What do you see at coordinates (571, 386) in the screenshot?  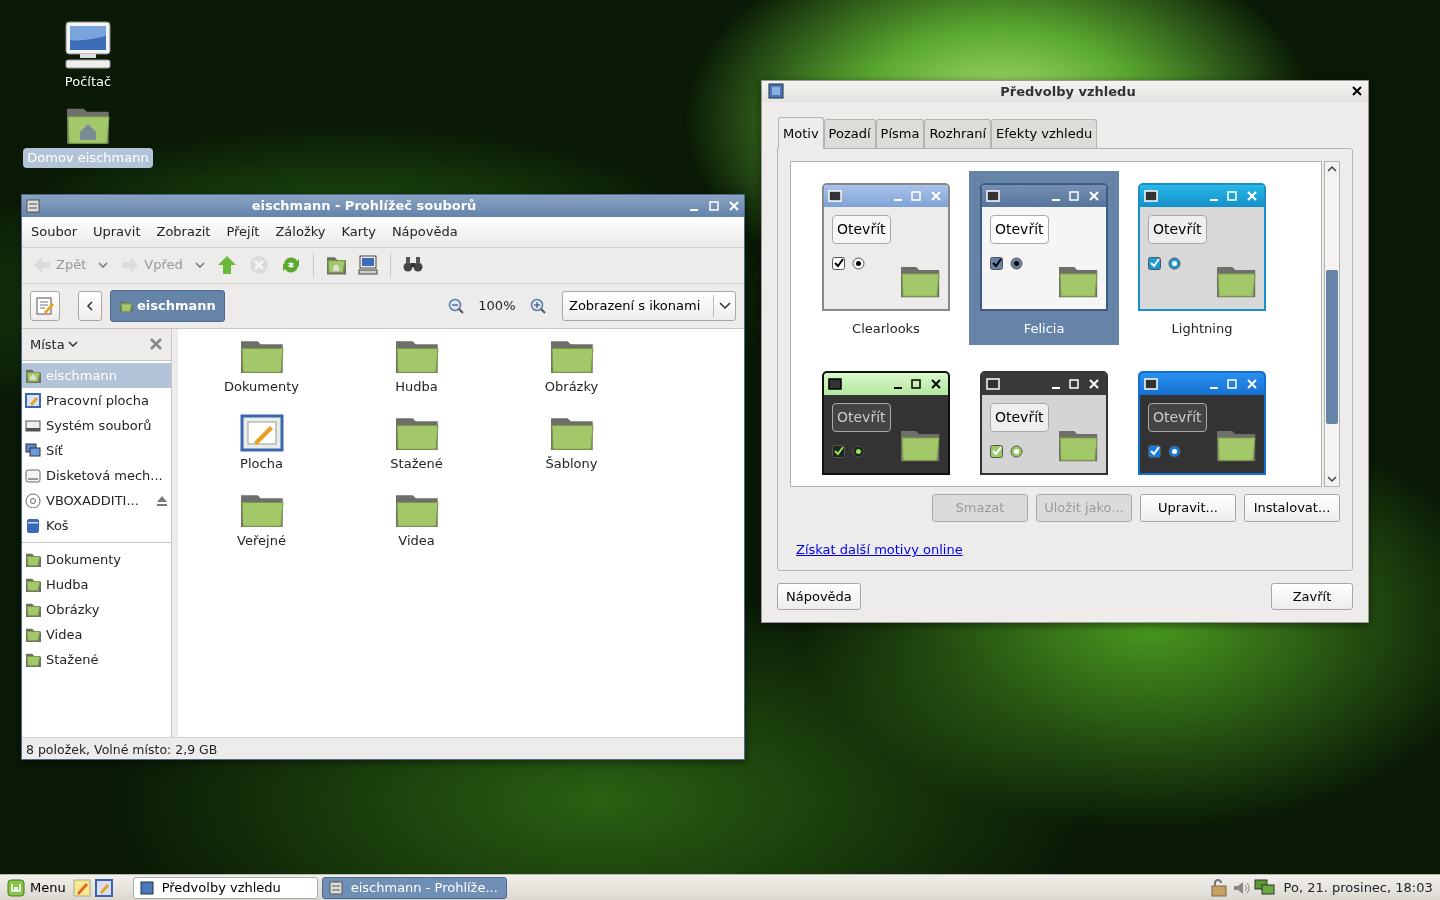 I see `file-name: Obrázky` at bounding box center [571, 386].